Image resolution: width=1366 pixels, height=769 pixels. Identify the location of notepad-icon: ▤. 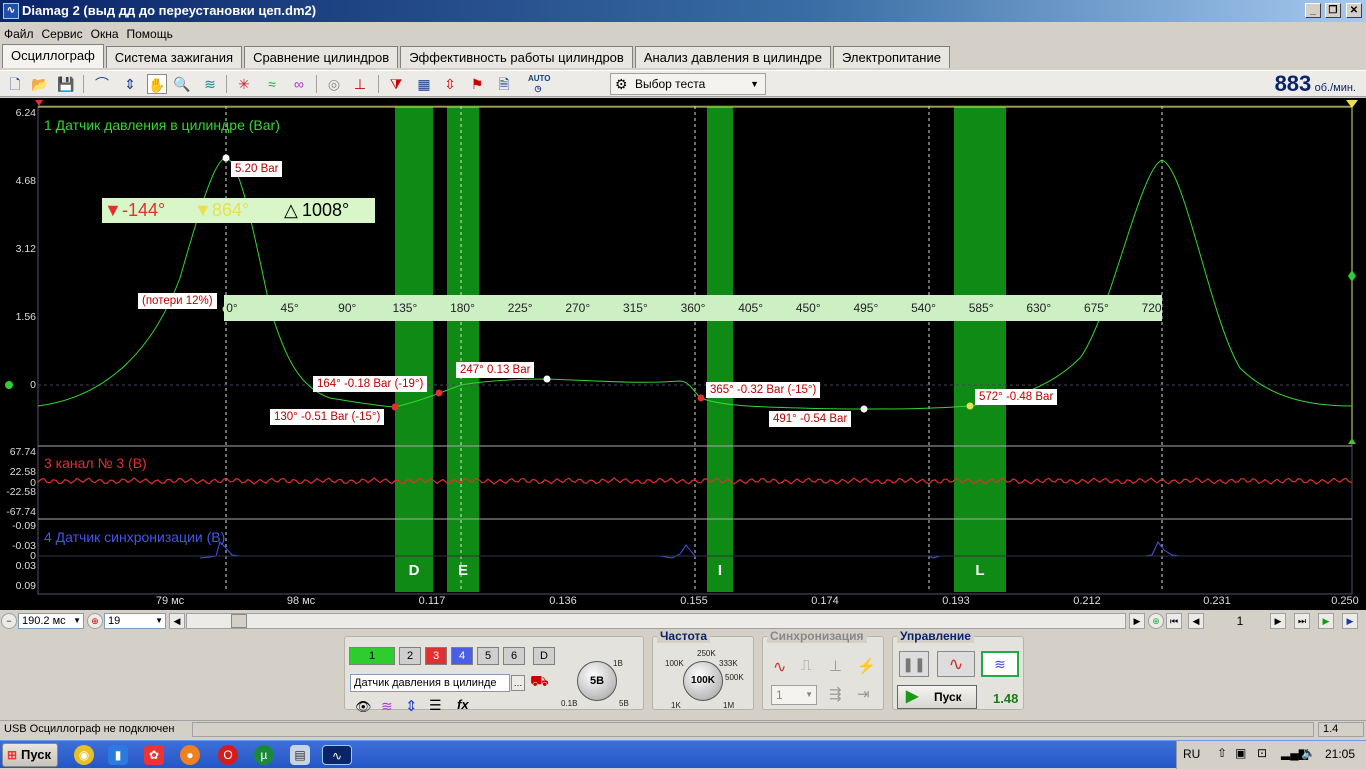
(300, 755).